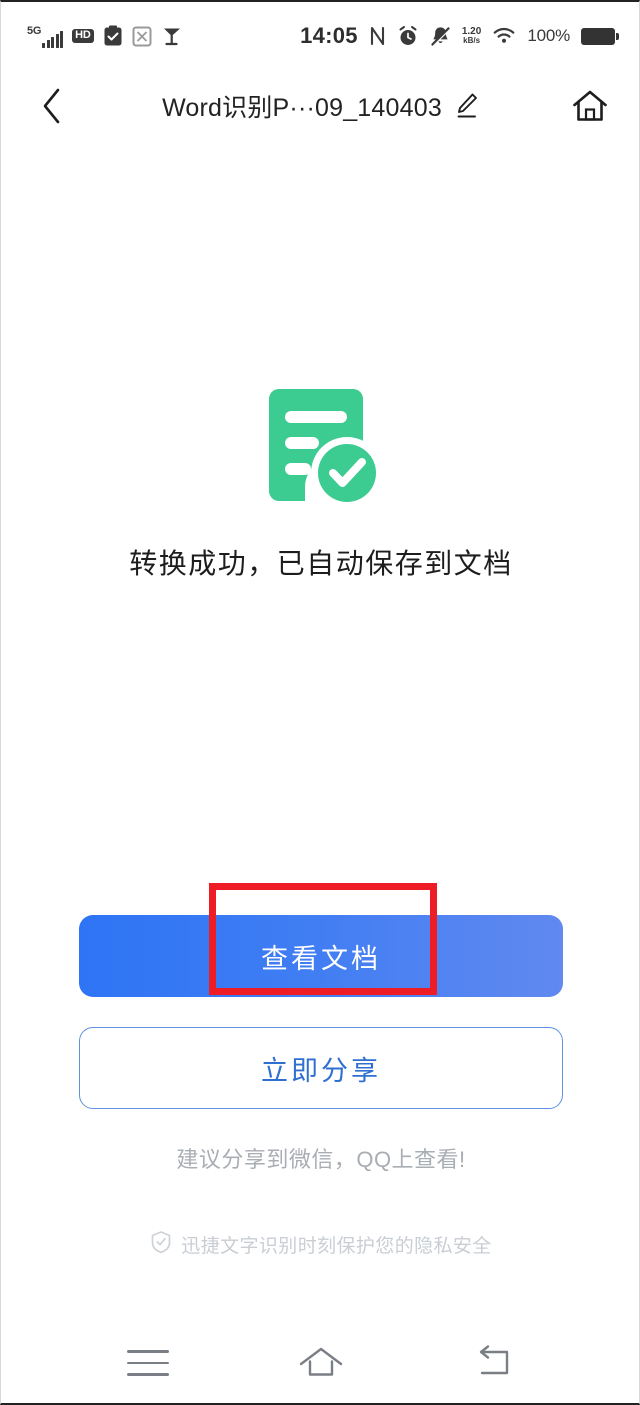 Image resolution: width=640 pixels, height=1405 pixels. I want to click on status-bar-right: 14:05 1.20 kB/s 100%, so click(459, 35).